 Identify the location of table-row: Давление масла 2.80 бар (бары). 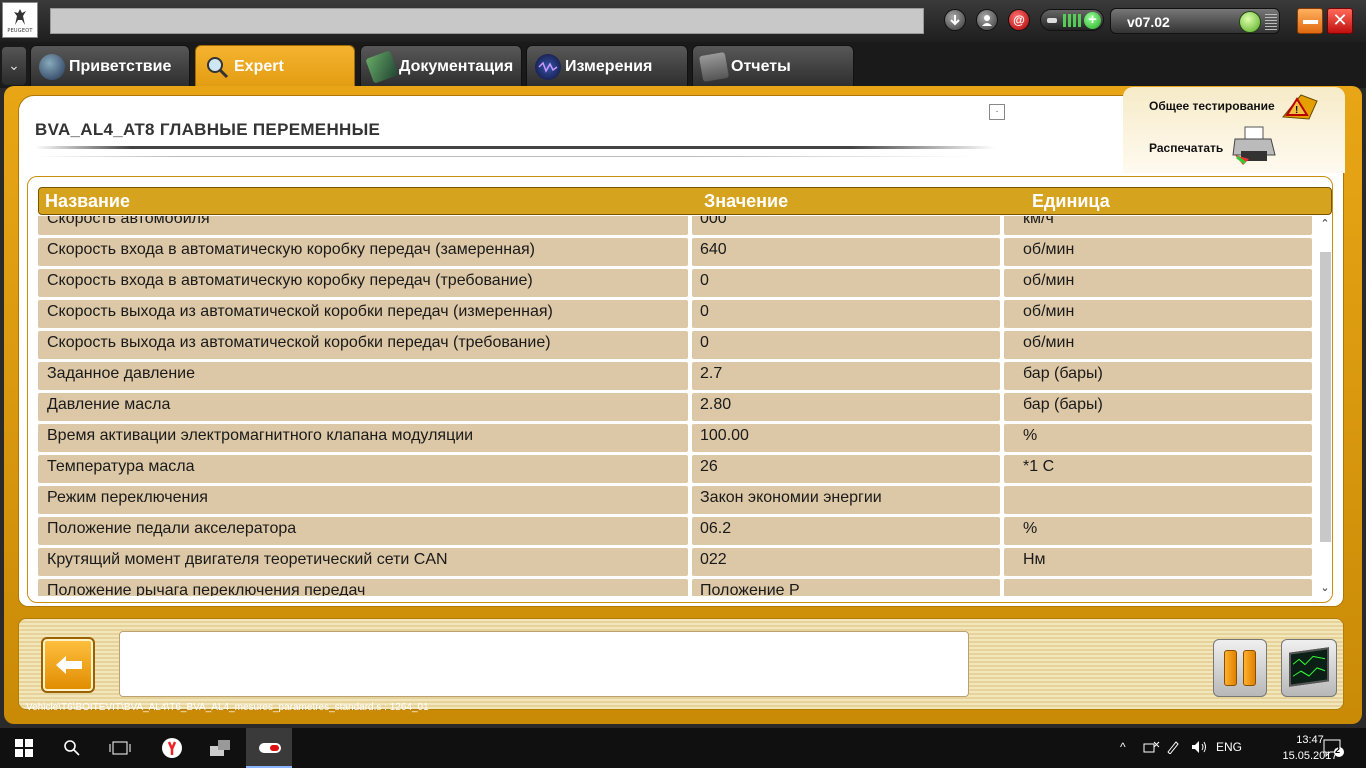
(677, 407).